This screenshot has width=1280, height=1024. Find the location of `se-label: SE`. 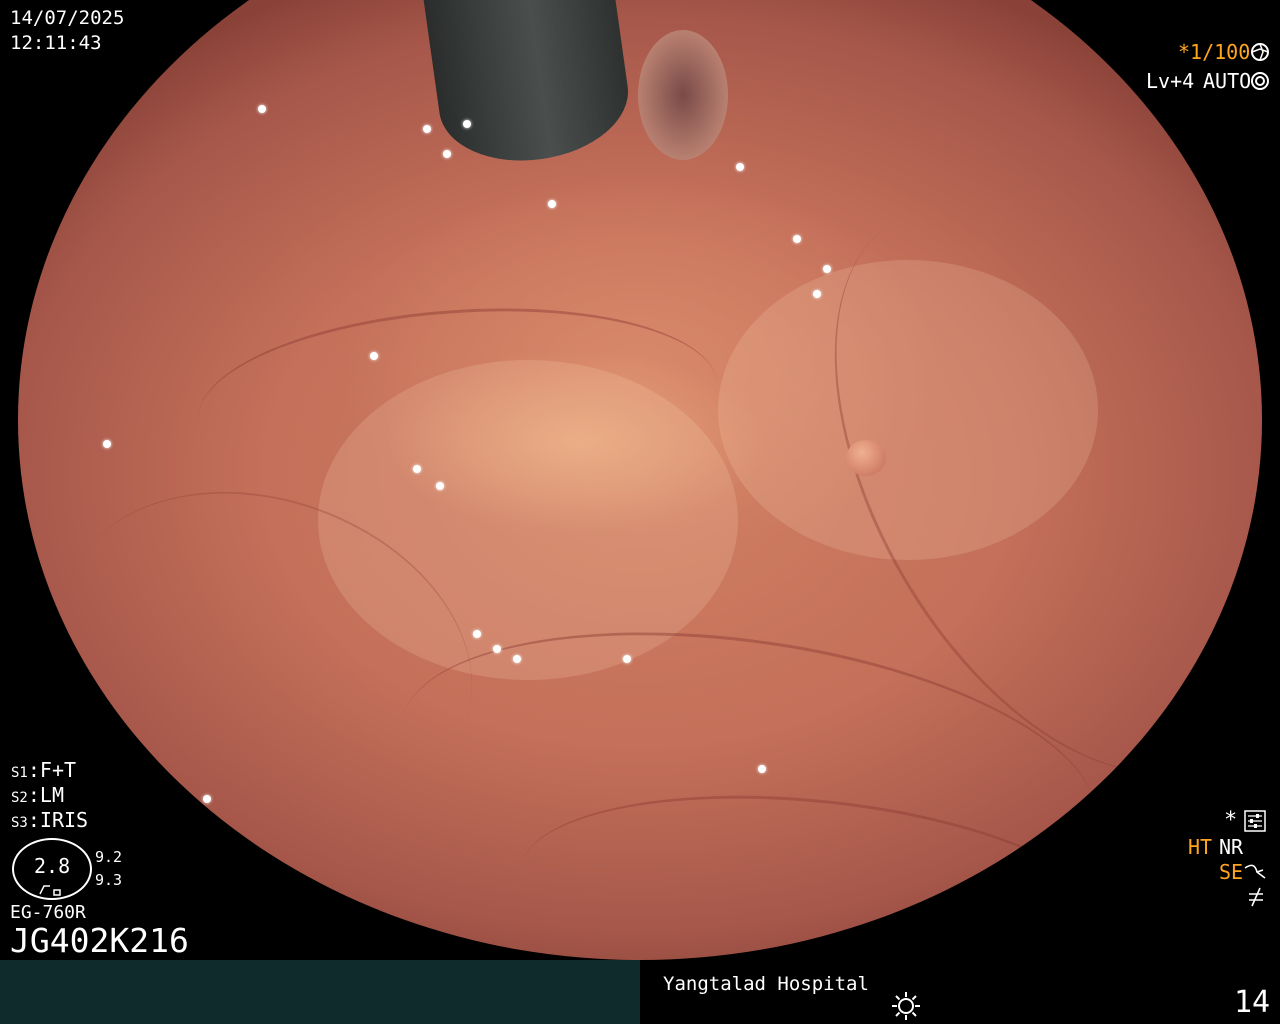

se-label: SE is located at coordinates (1231, 872).